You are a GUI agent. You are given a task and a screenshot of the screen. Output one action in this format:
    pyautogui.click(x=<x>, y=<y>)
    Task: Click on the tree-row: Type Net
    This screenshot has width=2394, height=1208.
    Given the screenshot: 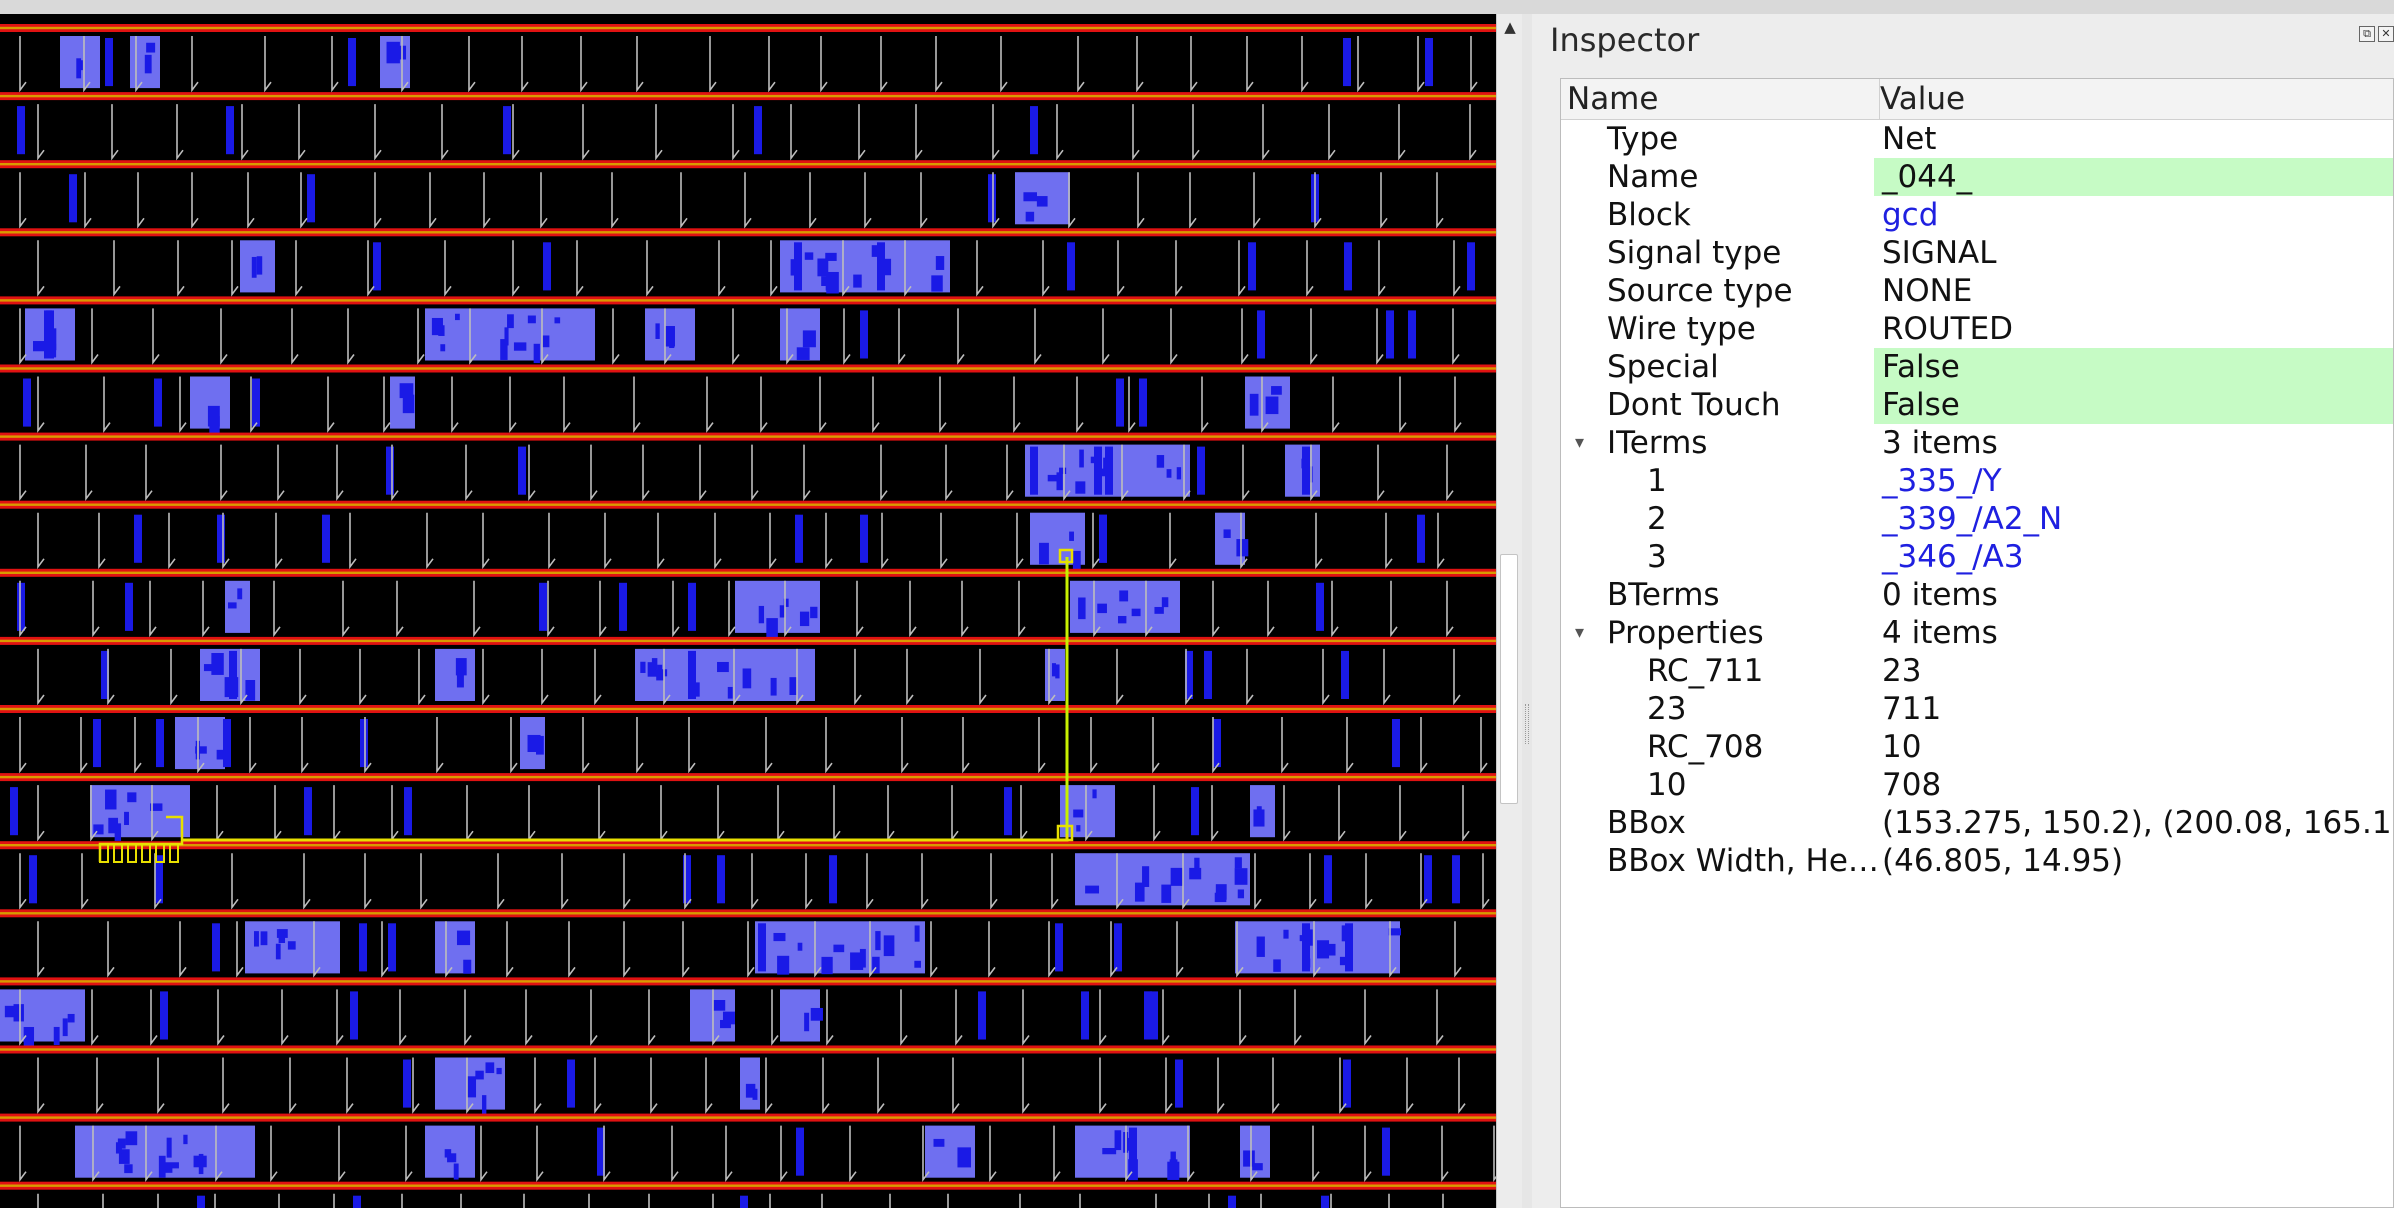 What is the action you would take?
    pyautogui.click(x=1977, y=139)
    